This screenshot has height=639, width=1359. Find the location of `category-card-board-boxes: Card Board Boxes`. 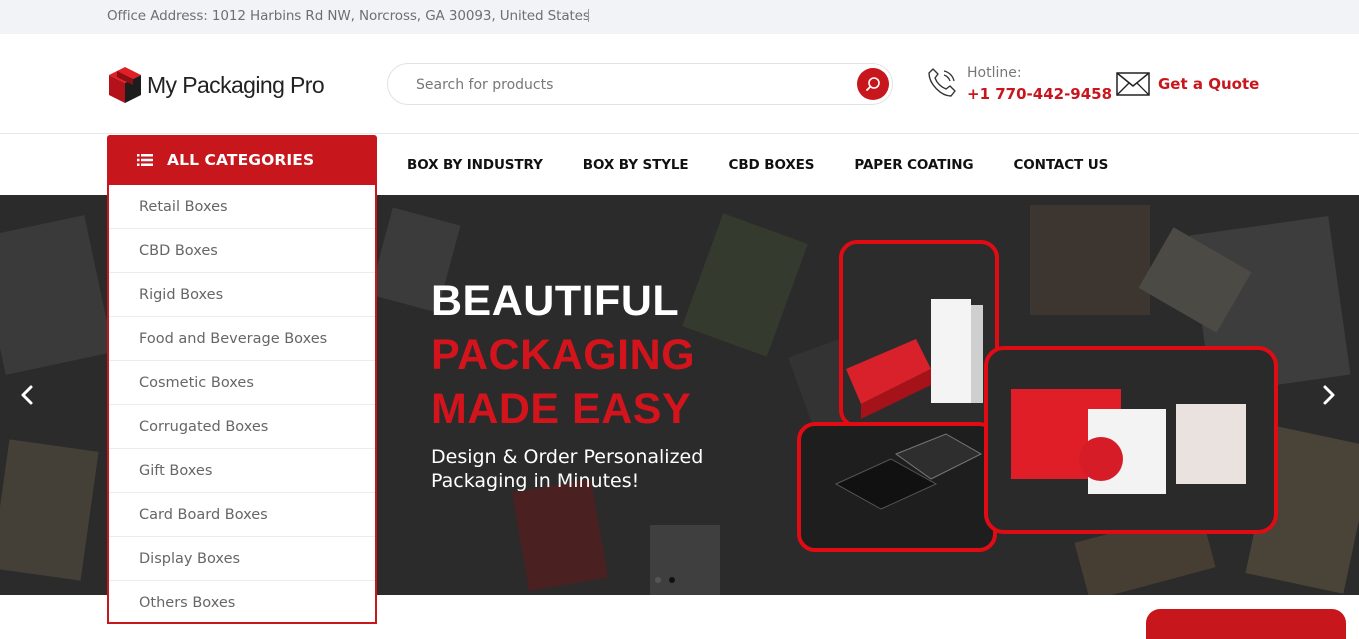

category-card-board-boxes: Card Board Boxes is located at coordinates (242, 515).